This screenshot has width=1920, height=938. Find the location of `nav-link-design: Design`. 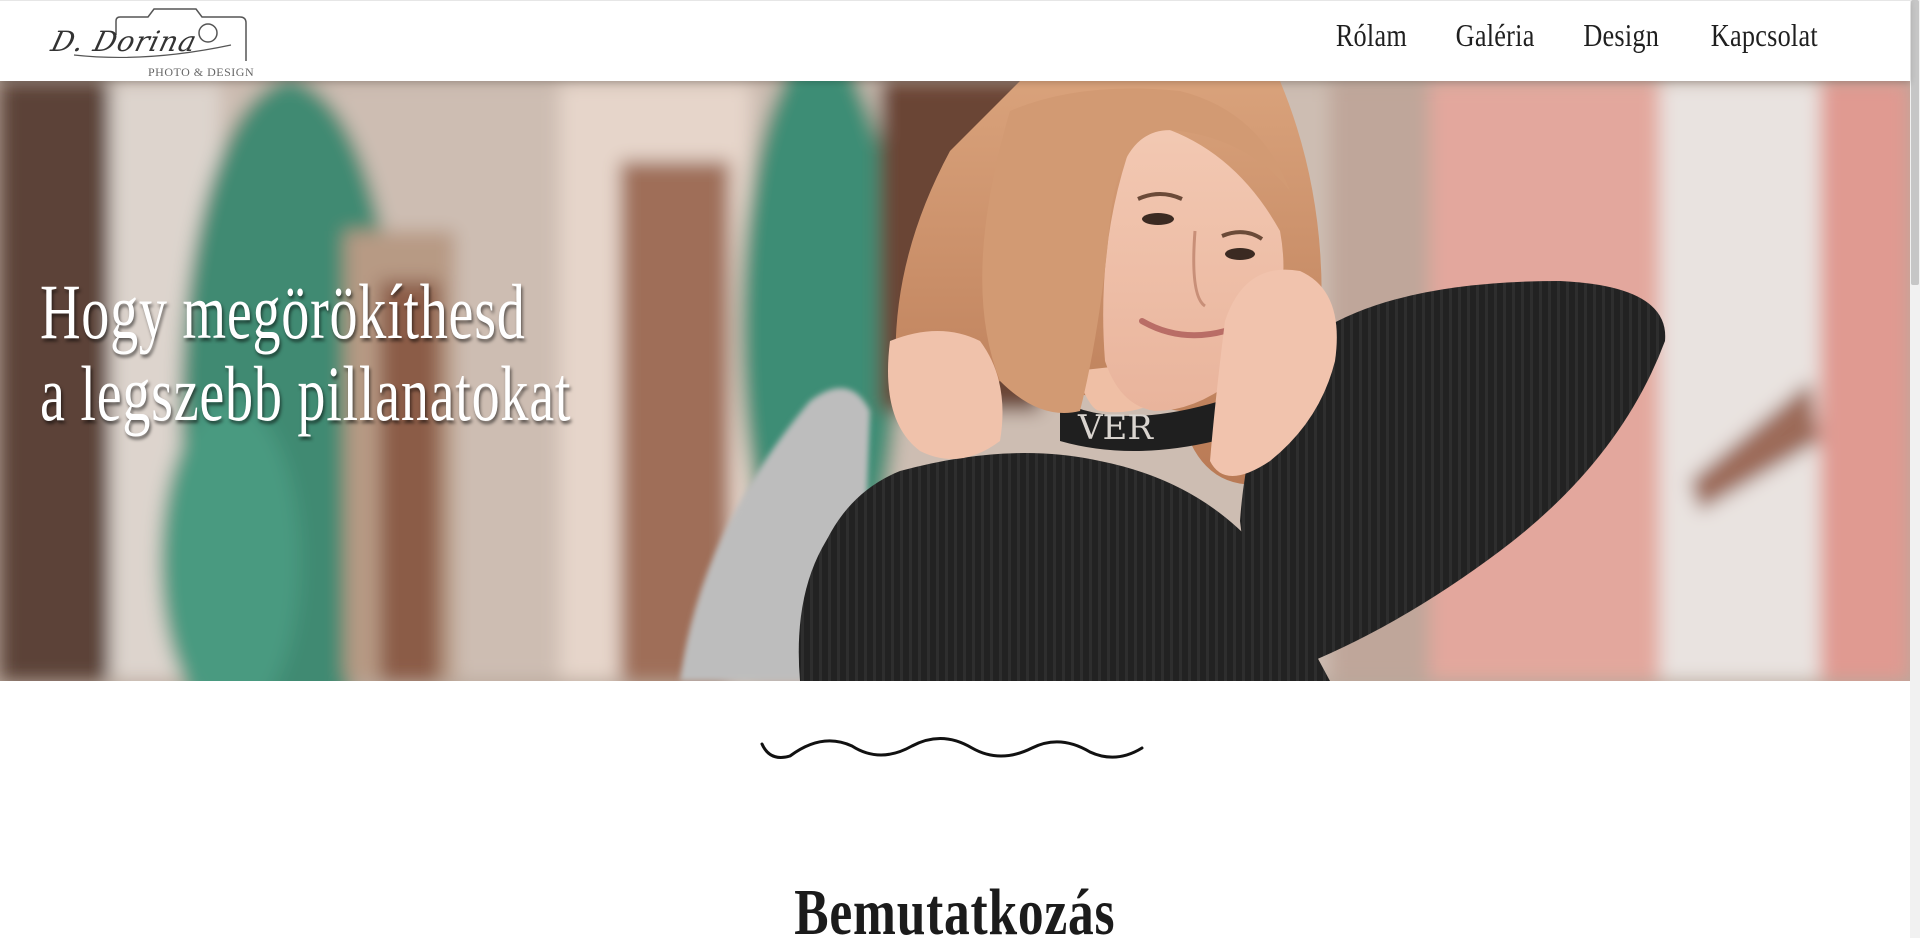

nav-link-design: Design is located at coordinates (1621, 35).